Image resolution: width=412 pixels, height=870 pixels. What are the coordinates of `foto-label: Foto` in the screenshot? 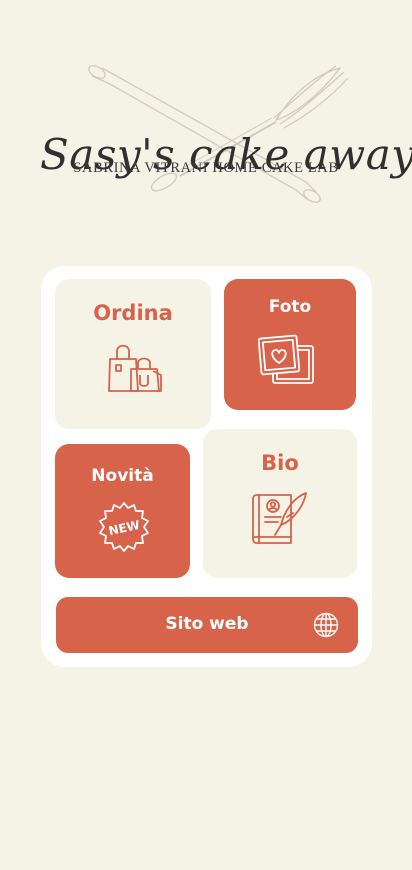 It's located at (290, 307).